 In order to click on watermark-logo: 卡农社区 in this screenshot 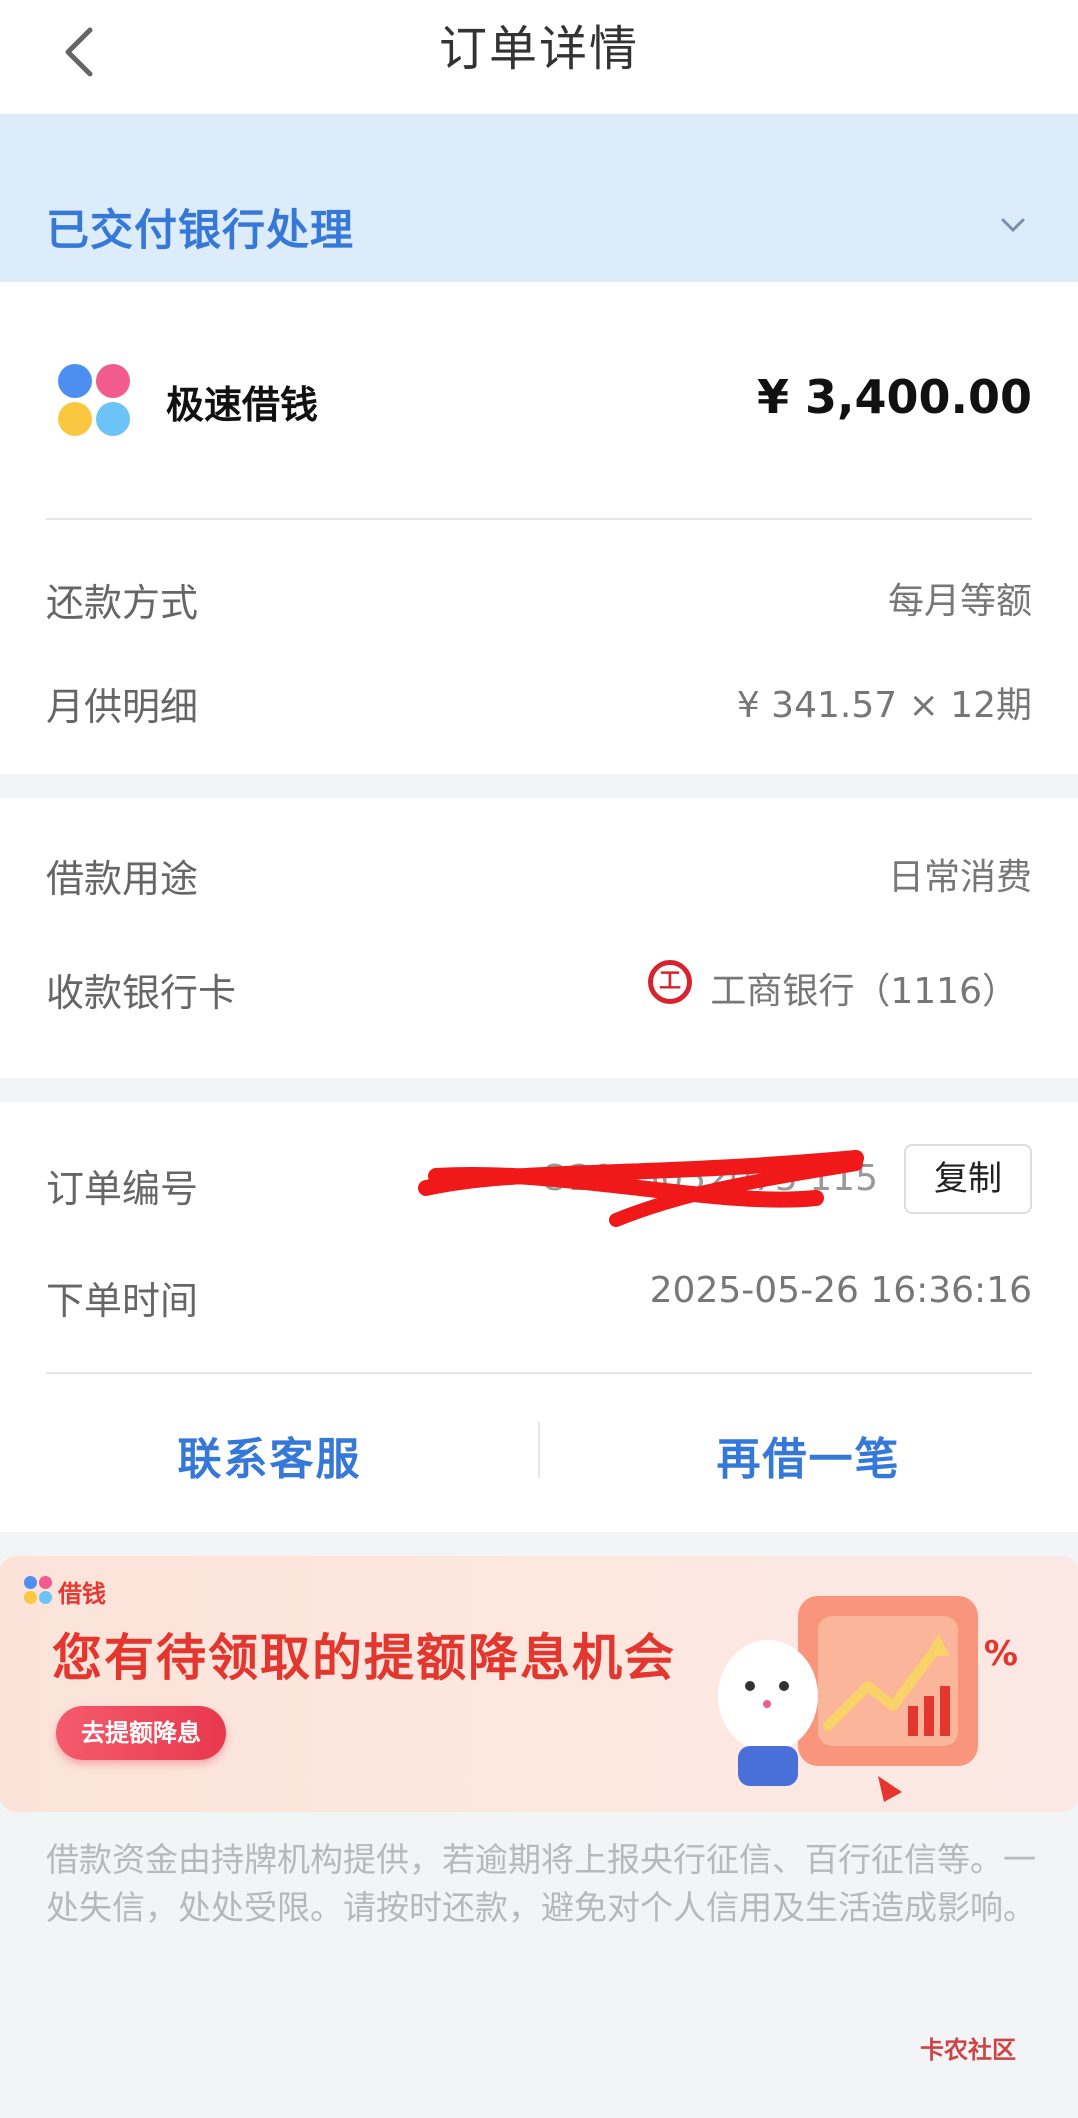, I will do `click(968, 2050)`.